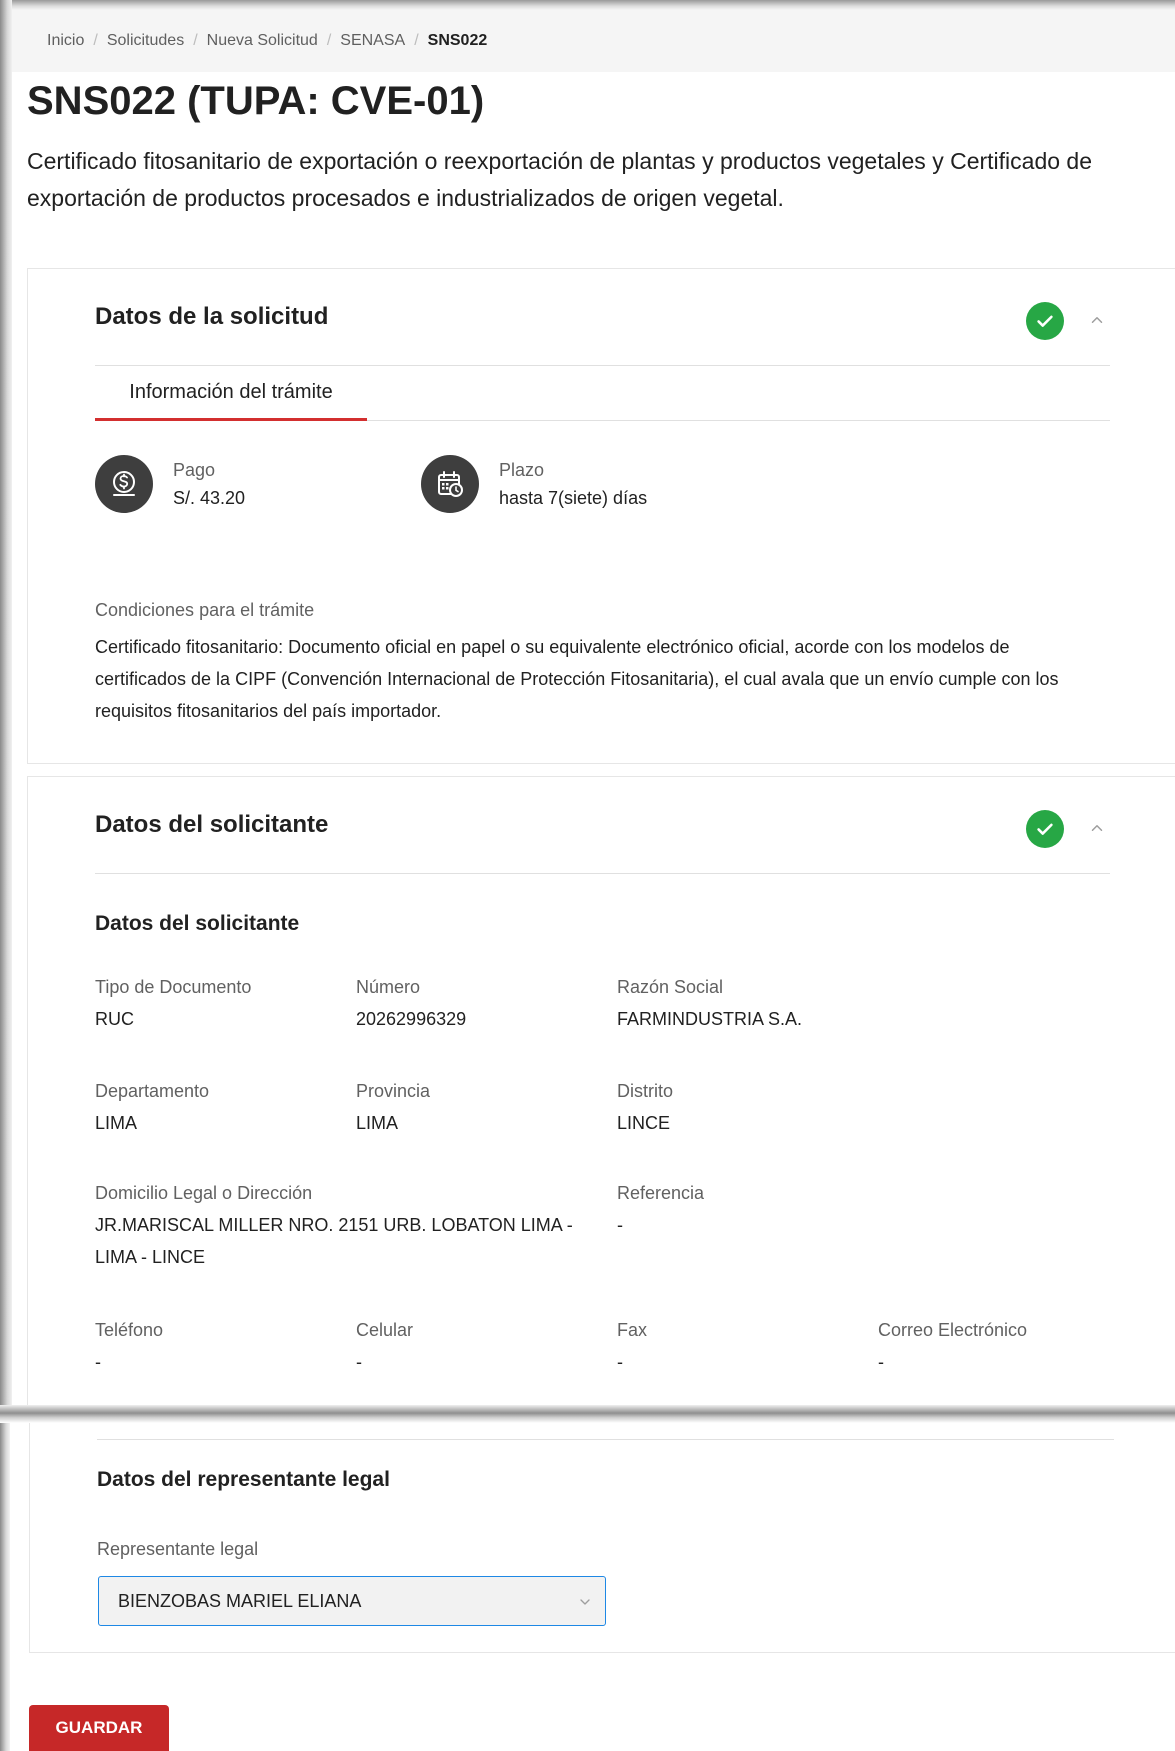 This screenshot has width=1175, height=1751. Describe the element at coordinates (212, 824) in the screenshot. I see `solicitante-card-title: Datos del solicitante` at that location.